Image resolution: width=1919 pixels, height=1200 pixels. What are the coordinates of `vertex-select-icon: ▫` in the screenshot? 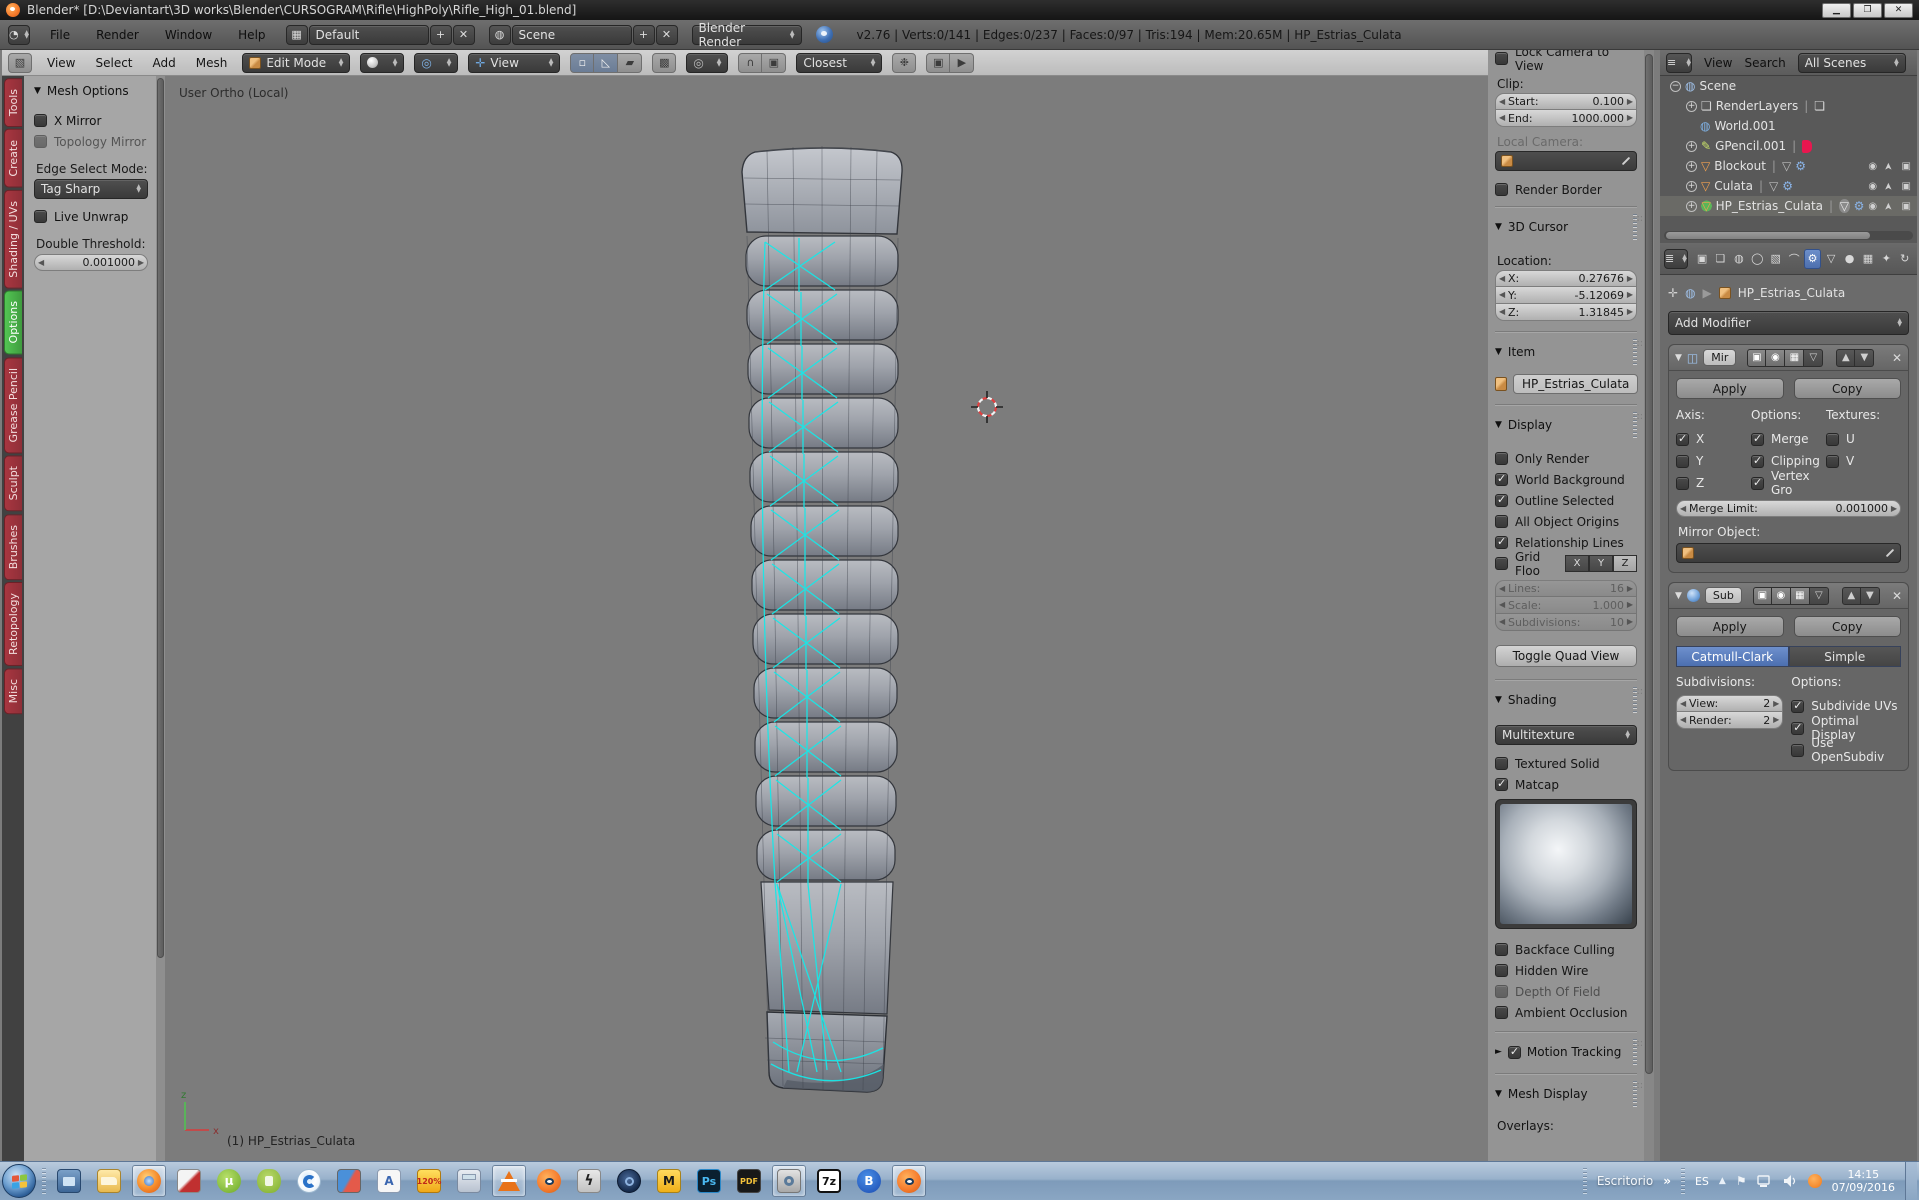 It's located at (582, 62).